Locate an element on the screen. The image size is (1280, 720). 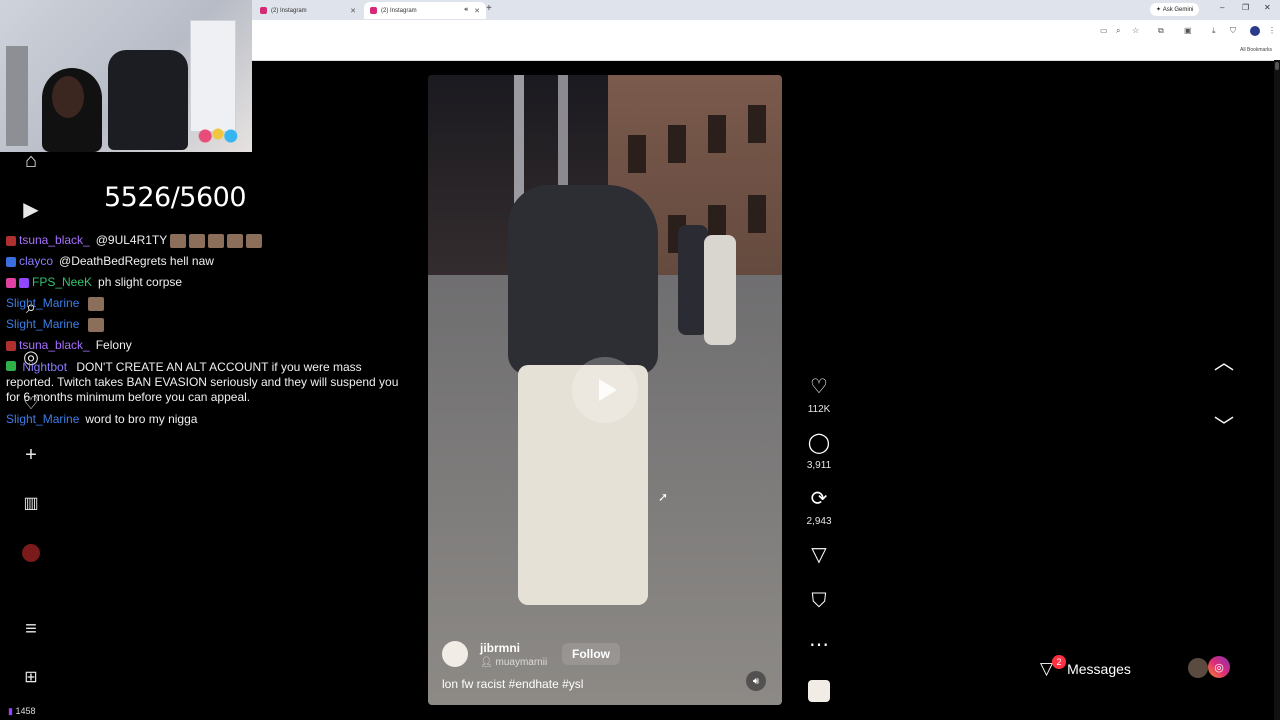
chat-line: tsuna_black_ @9UL4R1TY is located at coordinates (208, 240).